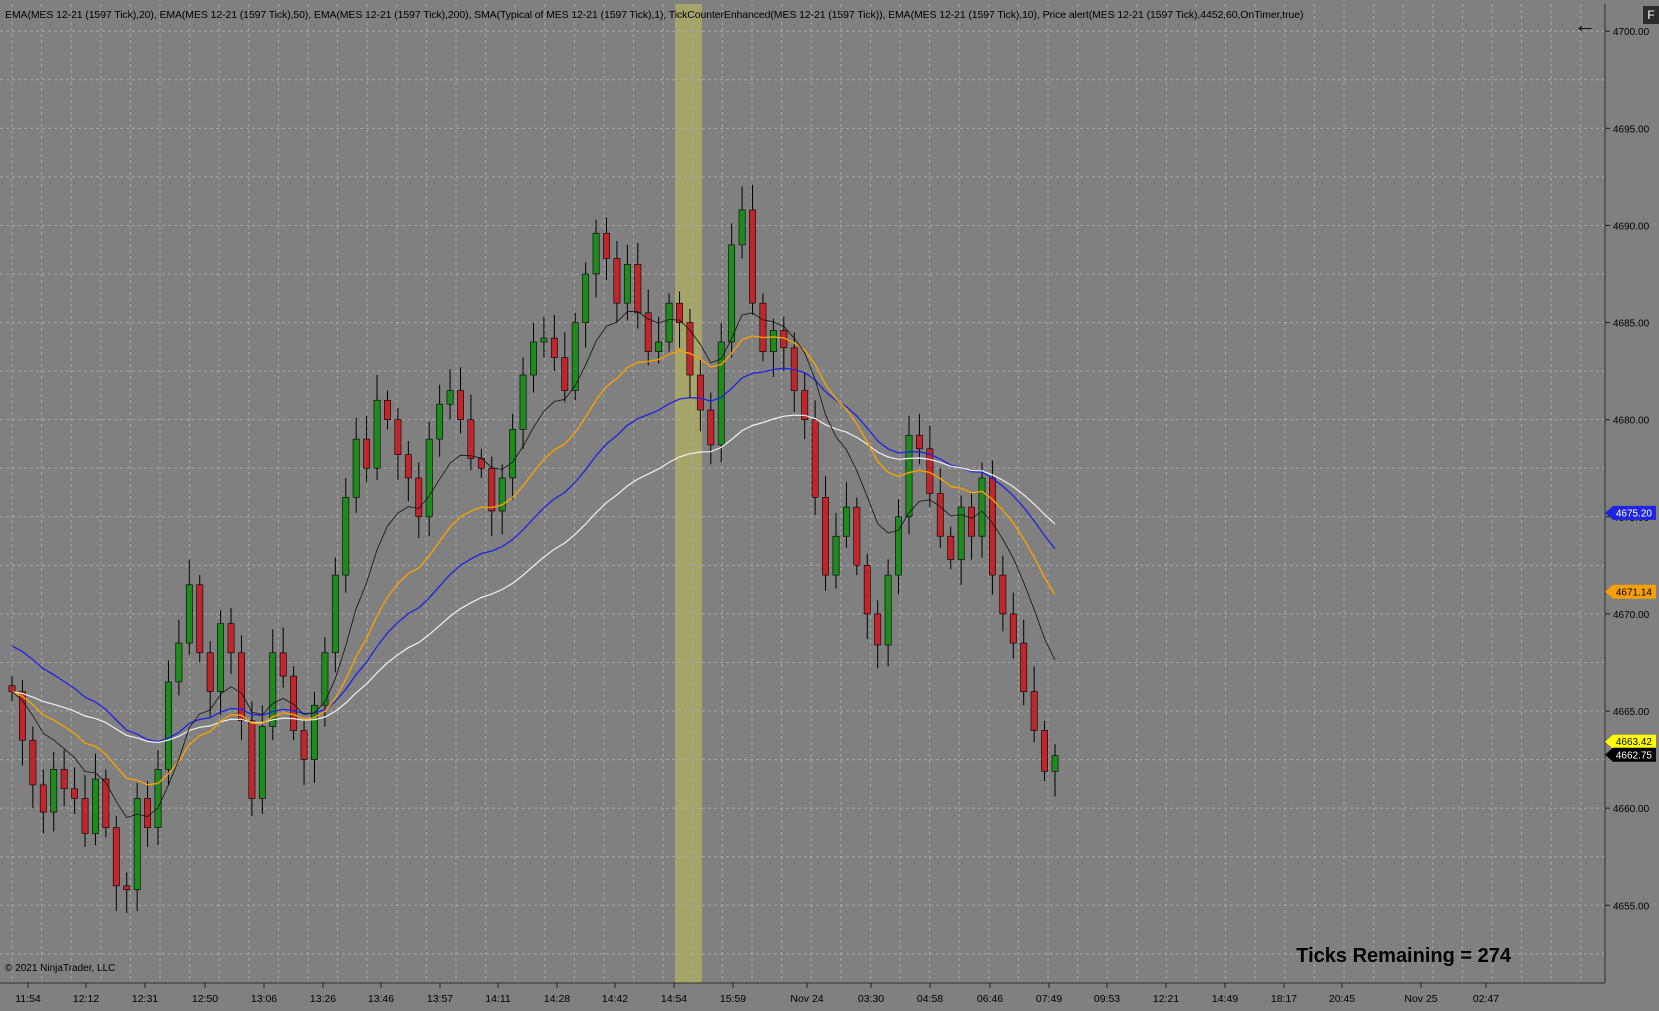 This screenshot has width=1659, height=1011. I want to click on price-tick-label: 4660.00, so click(1631, 809).